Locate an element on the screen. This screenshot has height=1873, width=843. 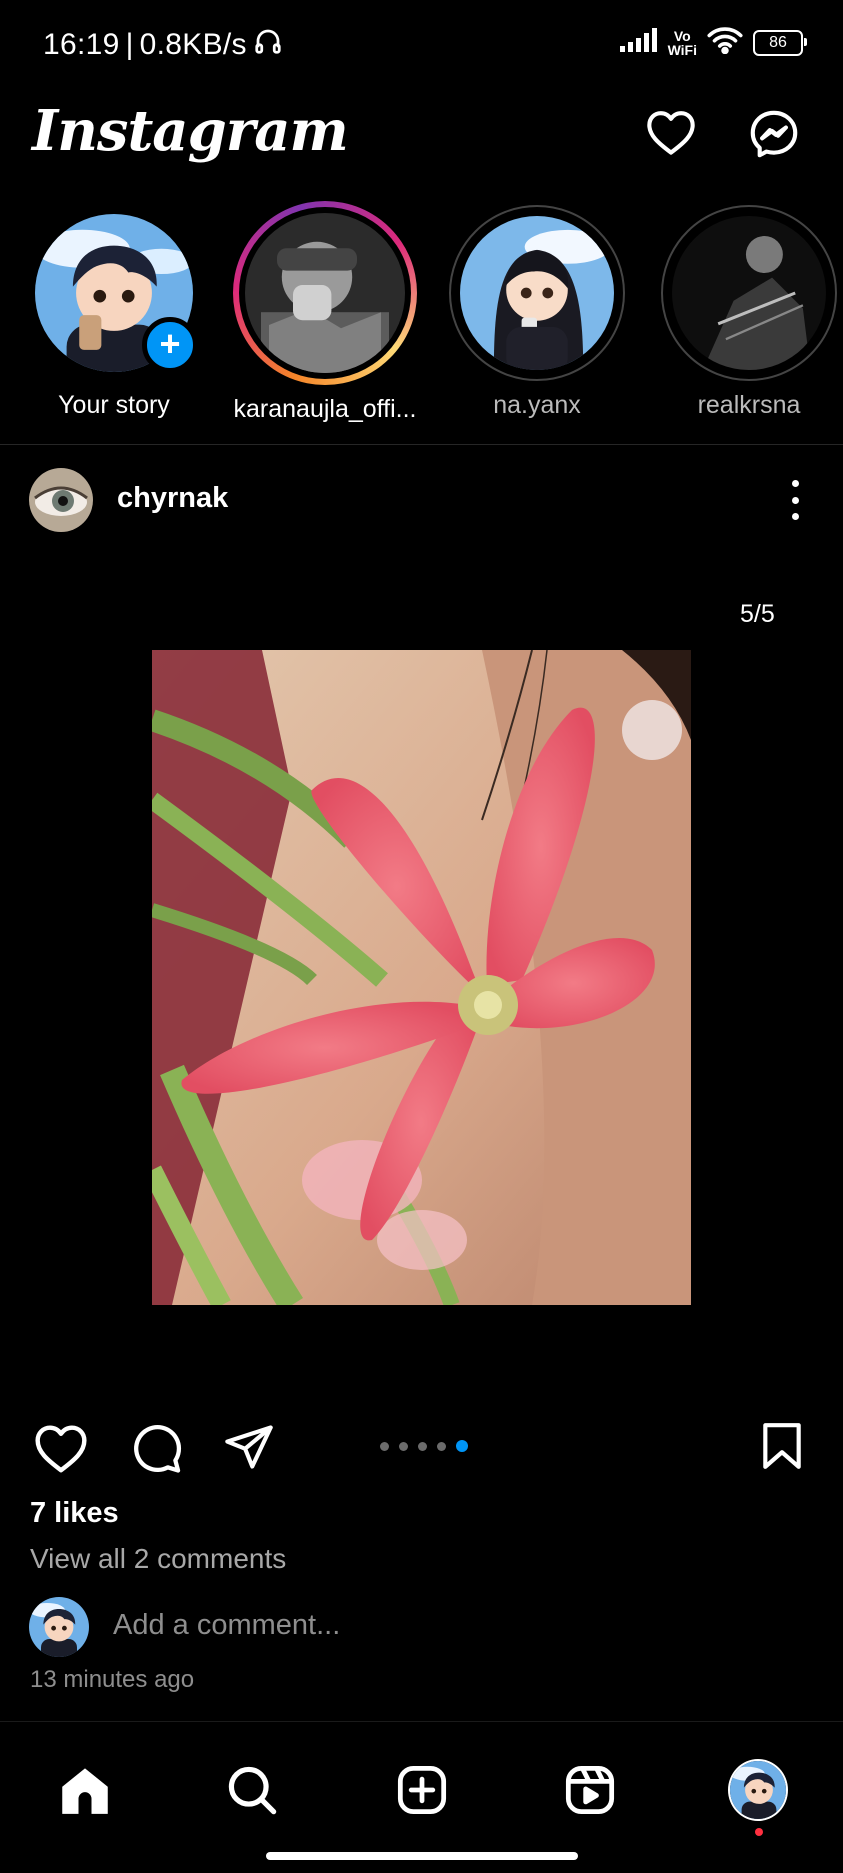
save-bookmark-icon is located at coordinates (782, 1448).